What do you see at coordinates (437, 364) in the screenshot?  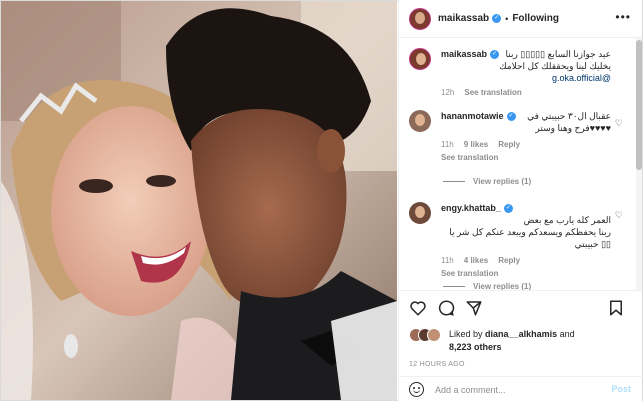 I see `post-timestamp: 12 HOURS AGO` at bounding box center [437, 364].